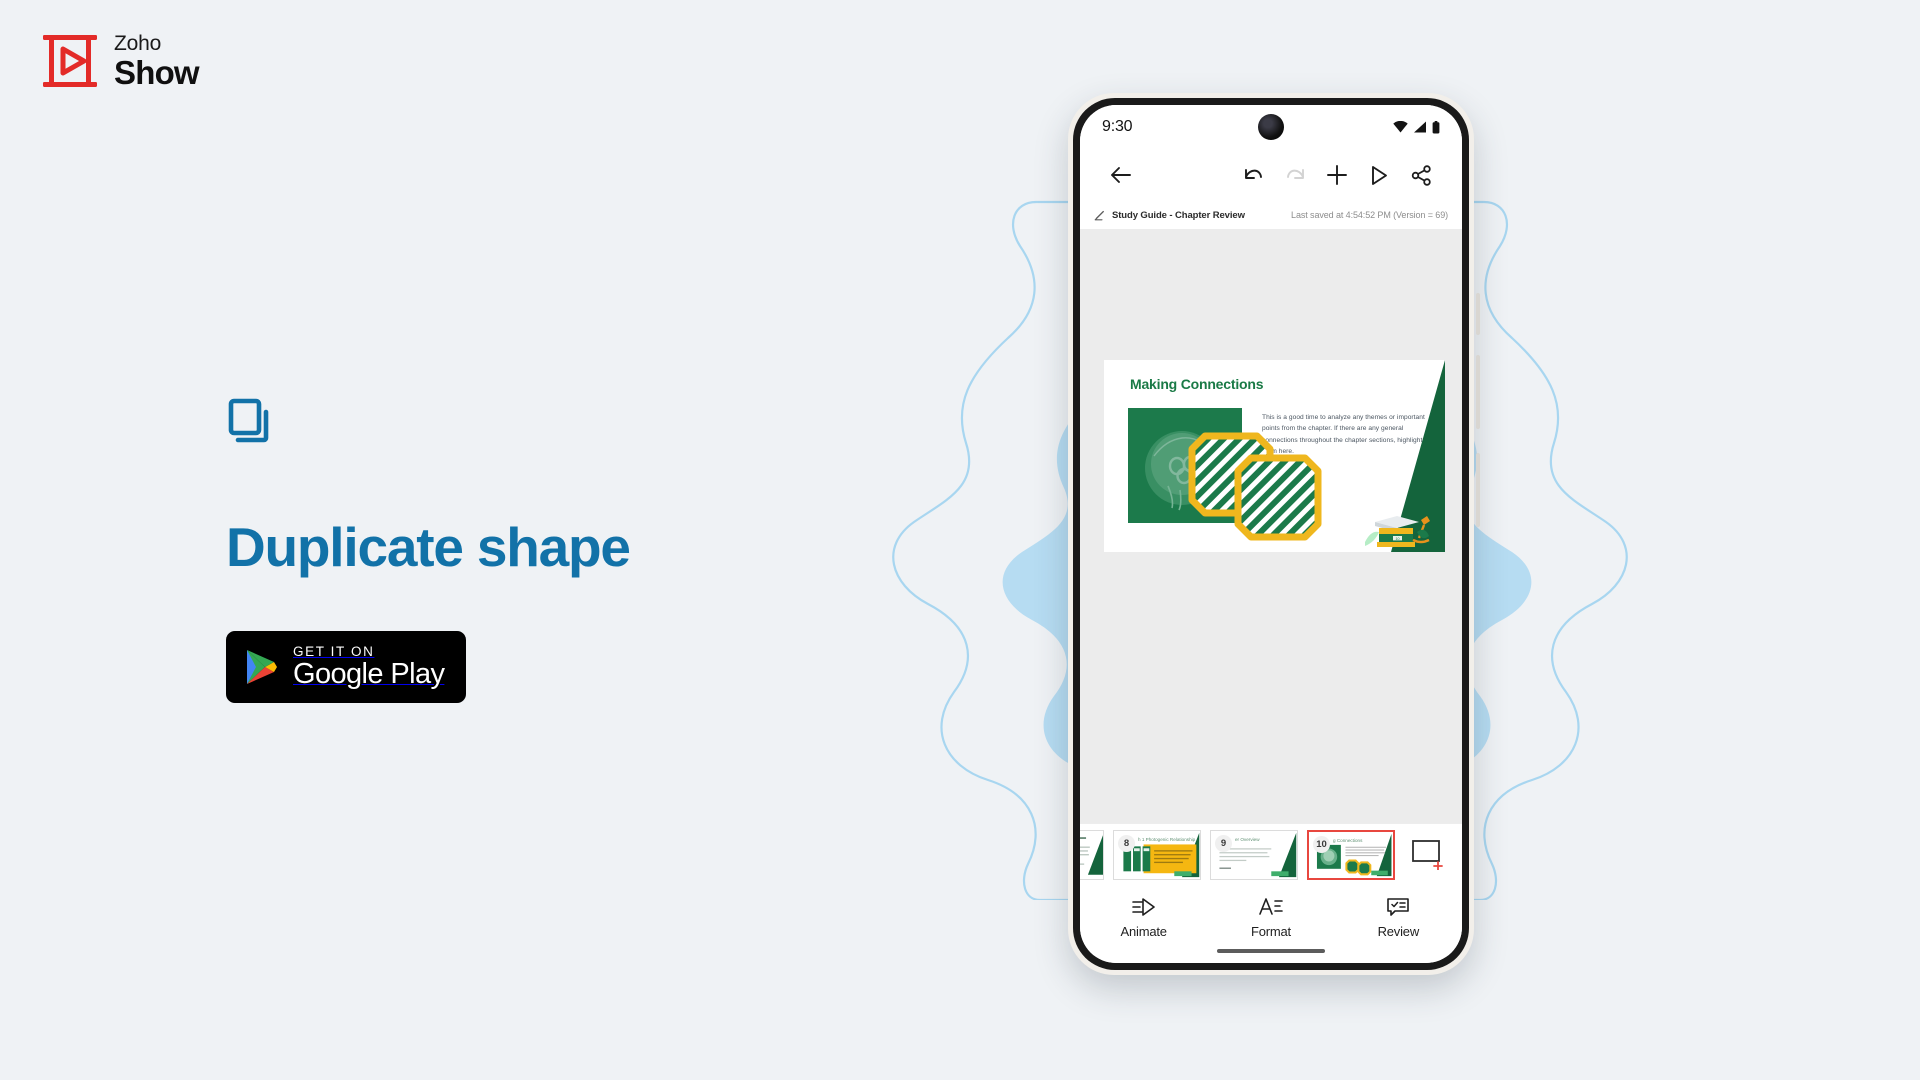  I want to click on home-gesture-bar, so click(1271, 951).